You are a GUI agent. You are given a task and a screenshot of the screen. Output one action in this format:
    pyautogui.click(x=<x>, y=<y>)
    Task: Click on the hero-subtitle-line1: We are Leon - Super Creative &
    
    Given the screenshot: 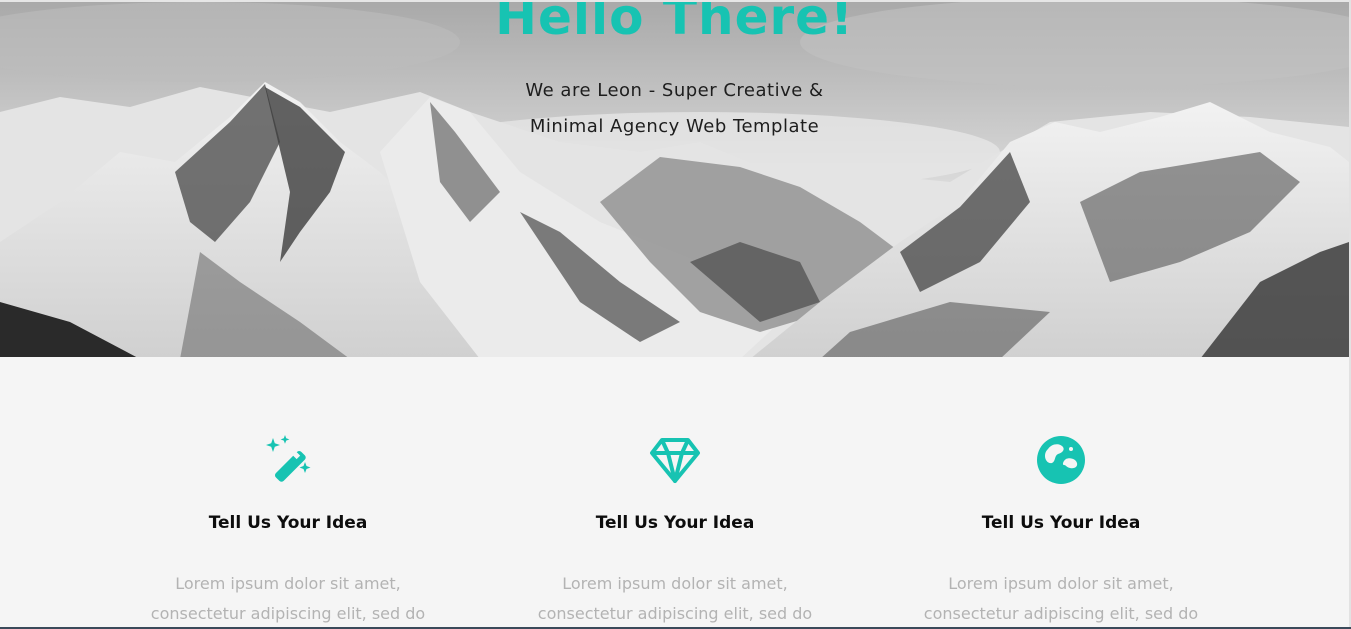 What is the action you would take?
    pyautogui.click(x=674, y=90)
    